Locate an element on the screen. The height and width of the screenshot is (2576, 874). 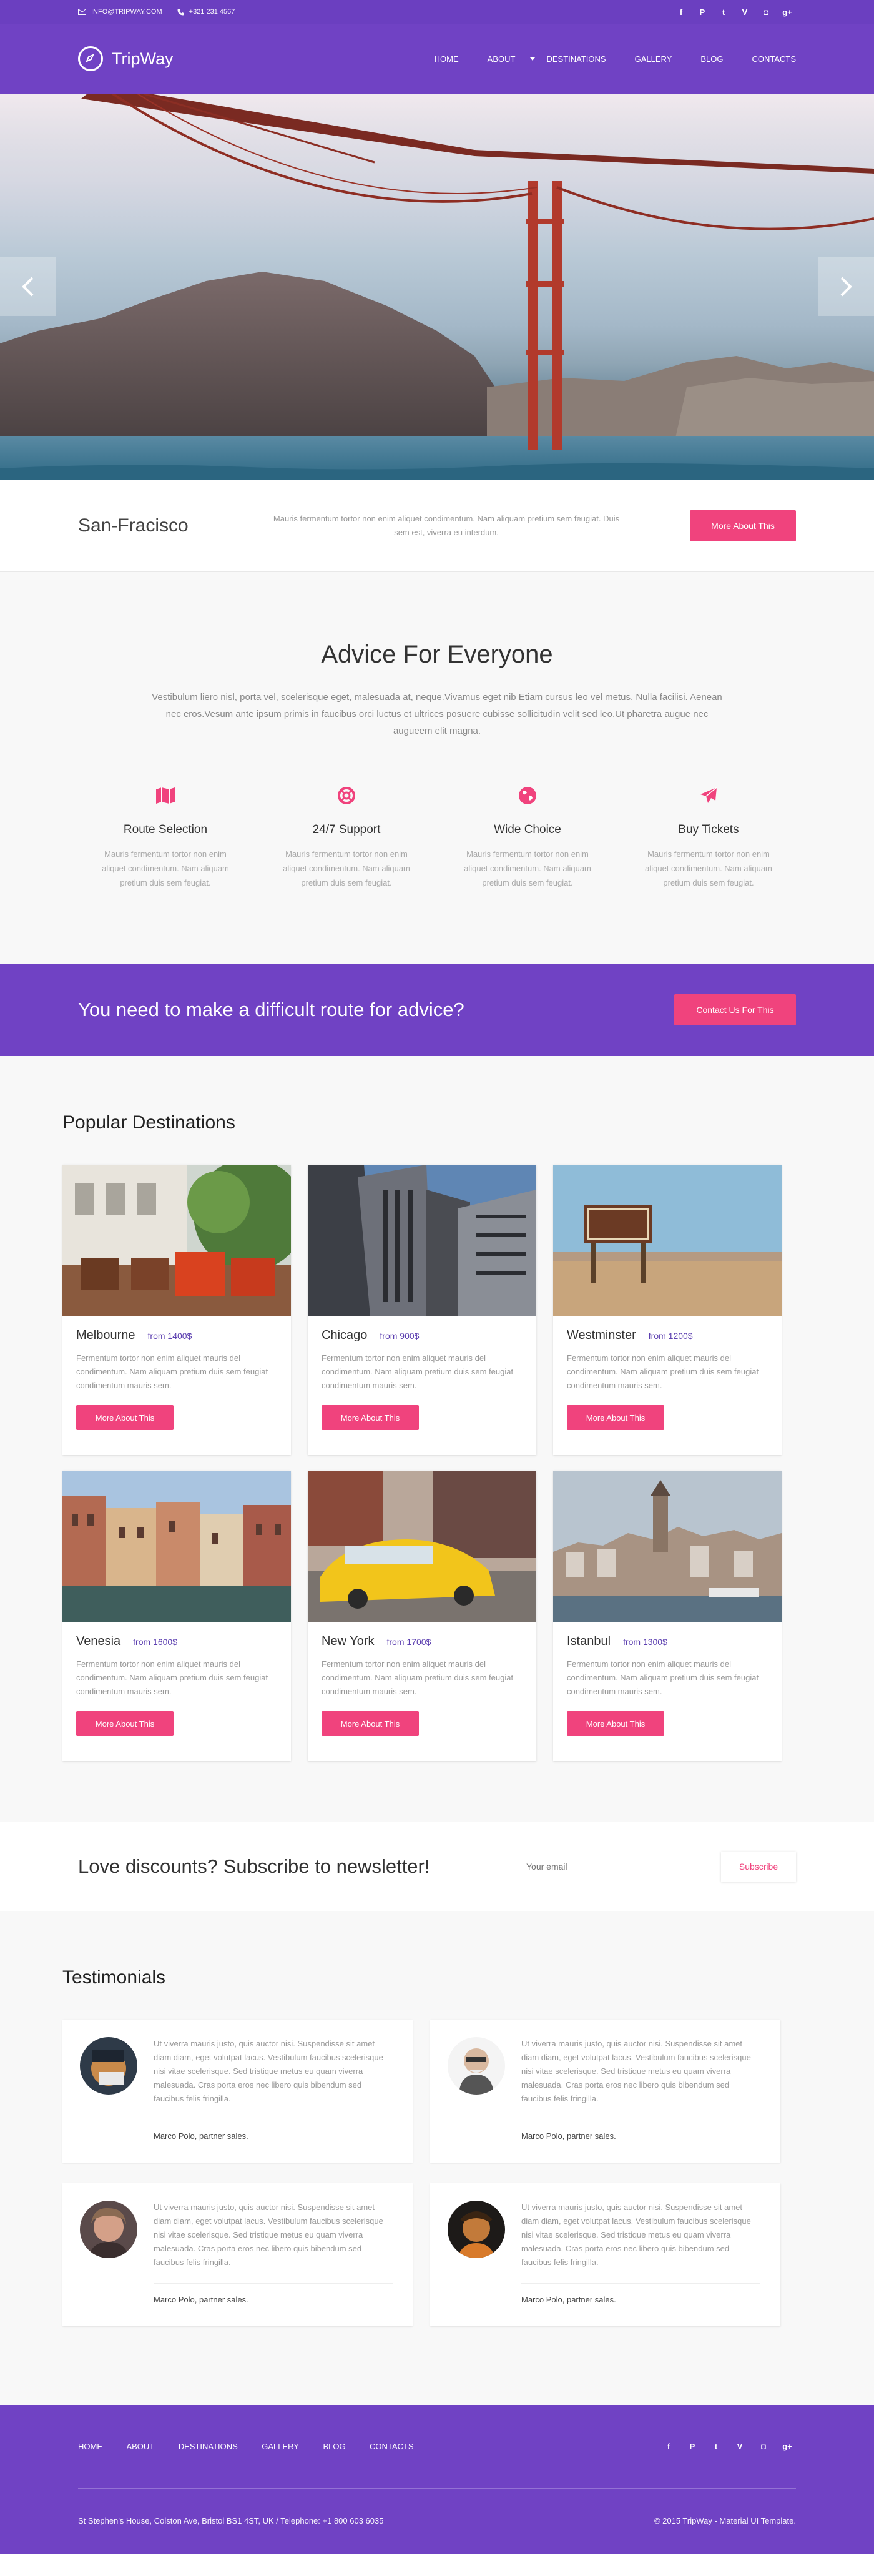
phone-contact: +321 231 4567 is located at coordinates (206, 12).